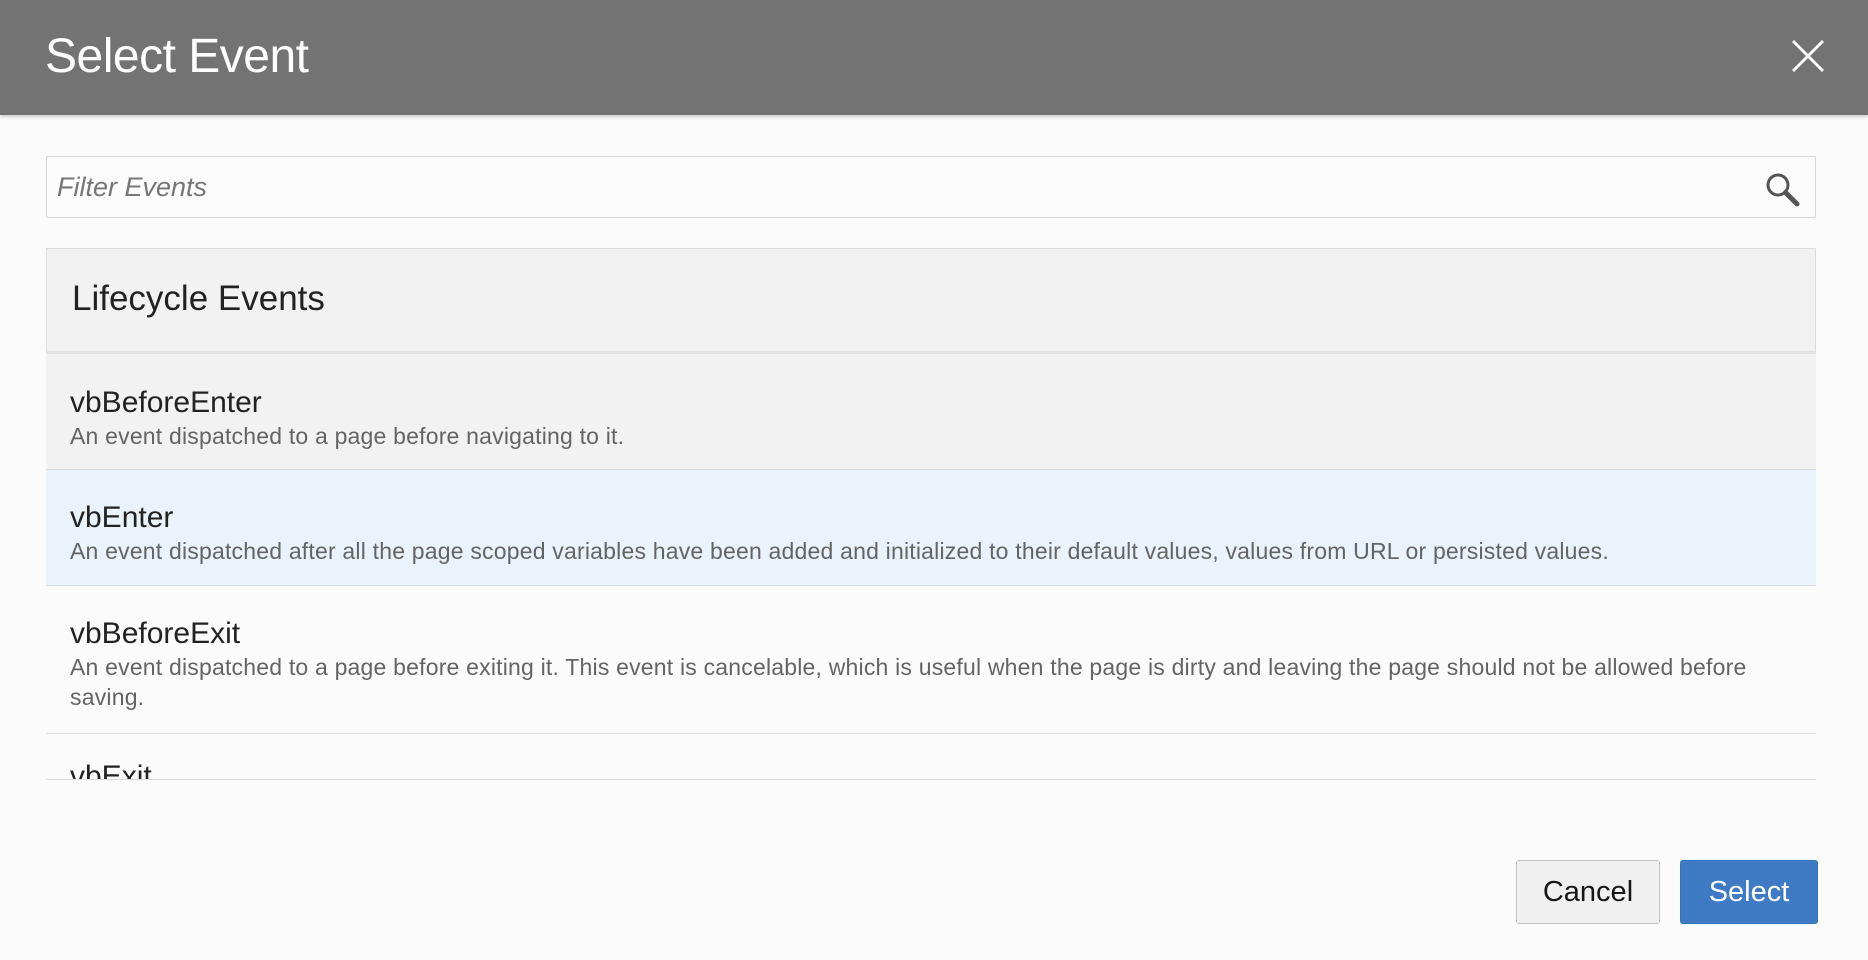 This screenshot has width=1868, height=960. What do you see at coordinates (1749, 892) in the screenshot?
I see `select-button: Select` at bounding box center [1749, 892].